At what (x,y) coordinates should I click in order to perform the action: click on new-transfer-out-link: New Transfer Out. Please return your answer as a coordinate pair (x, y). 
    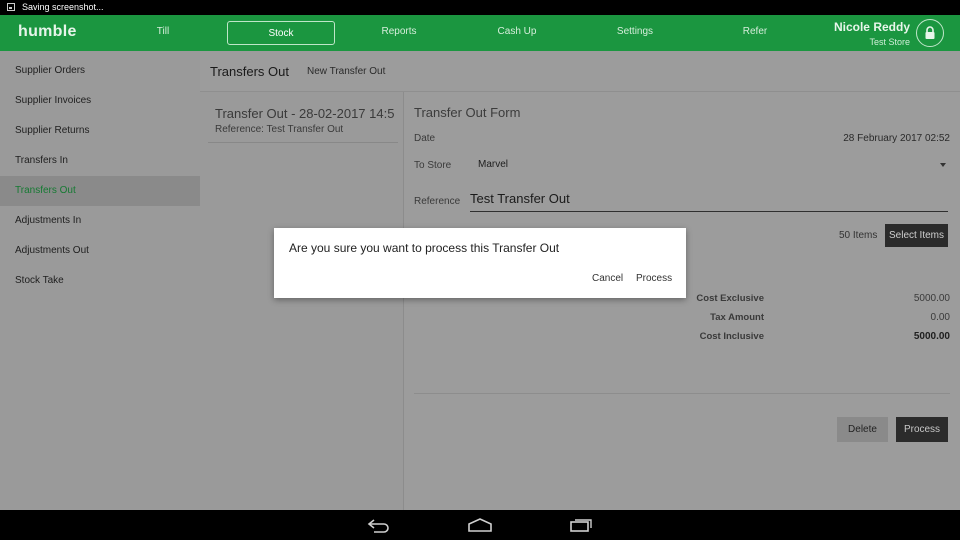
    Looking at the image, I should click on (346, 71).